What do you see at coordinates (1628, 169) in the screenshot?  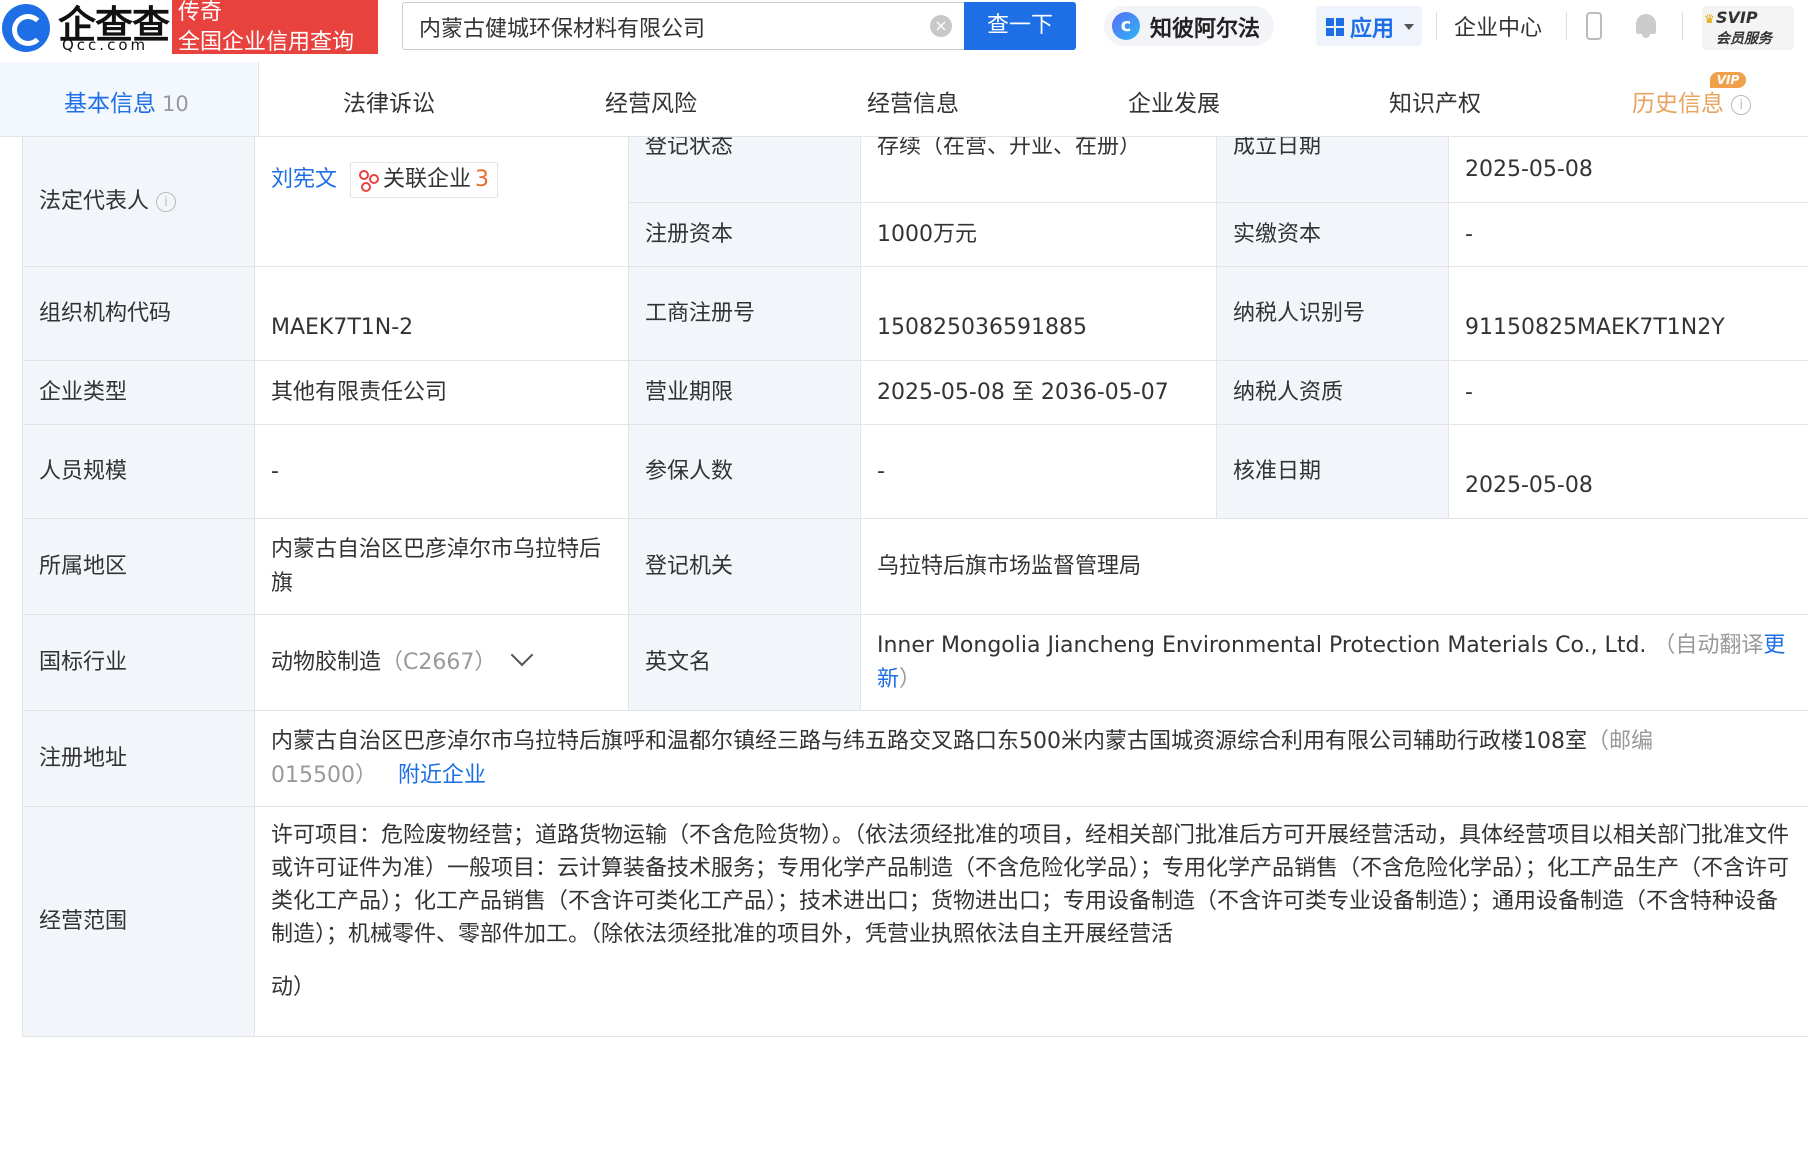 I see `founded-value: 2025-05-08` at bounding box center [1628, 169].